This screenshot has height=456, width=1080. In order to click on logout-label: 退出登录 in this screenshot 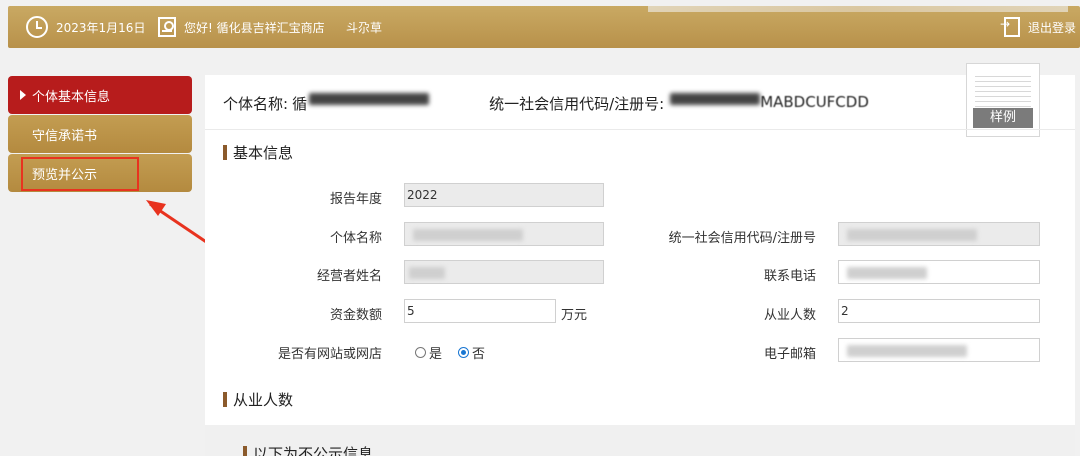, I will do `click(1052, 27)`.